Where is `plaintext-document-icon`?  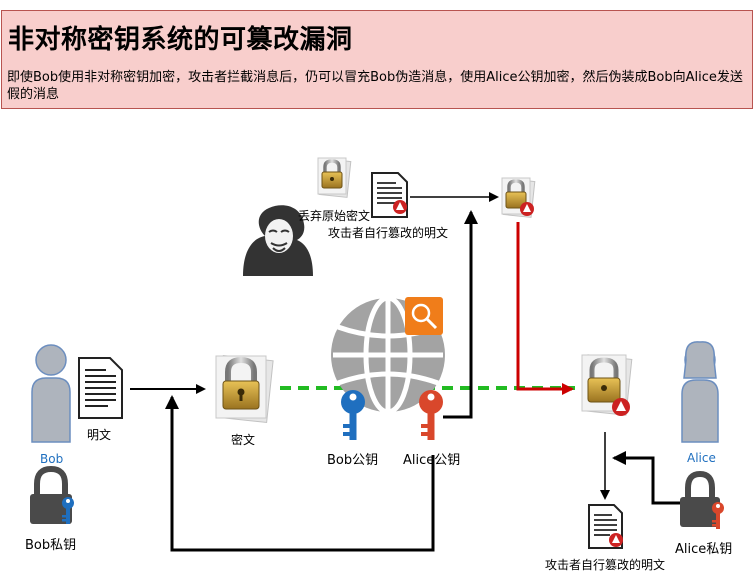 plaintext-document-icon is located at coordinates (100, 388).